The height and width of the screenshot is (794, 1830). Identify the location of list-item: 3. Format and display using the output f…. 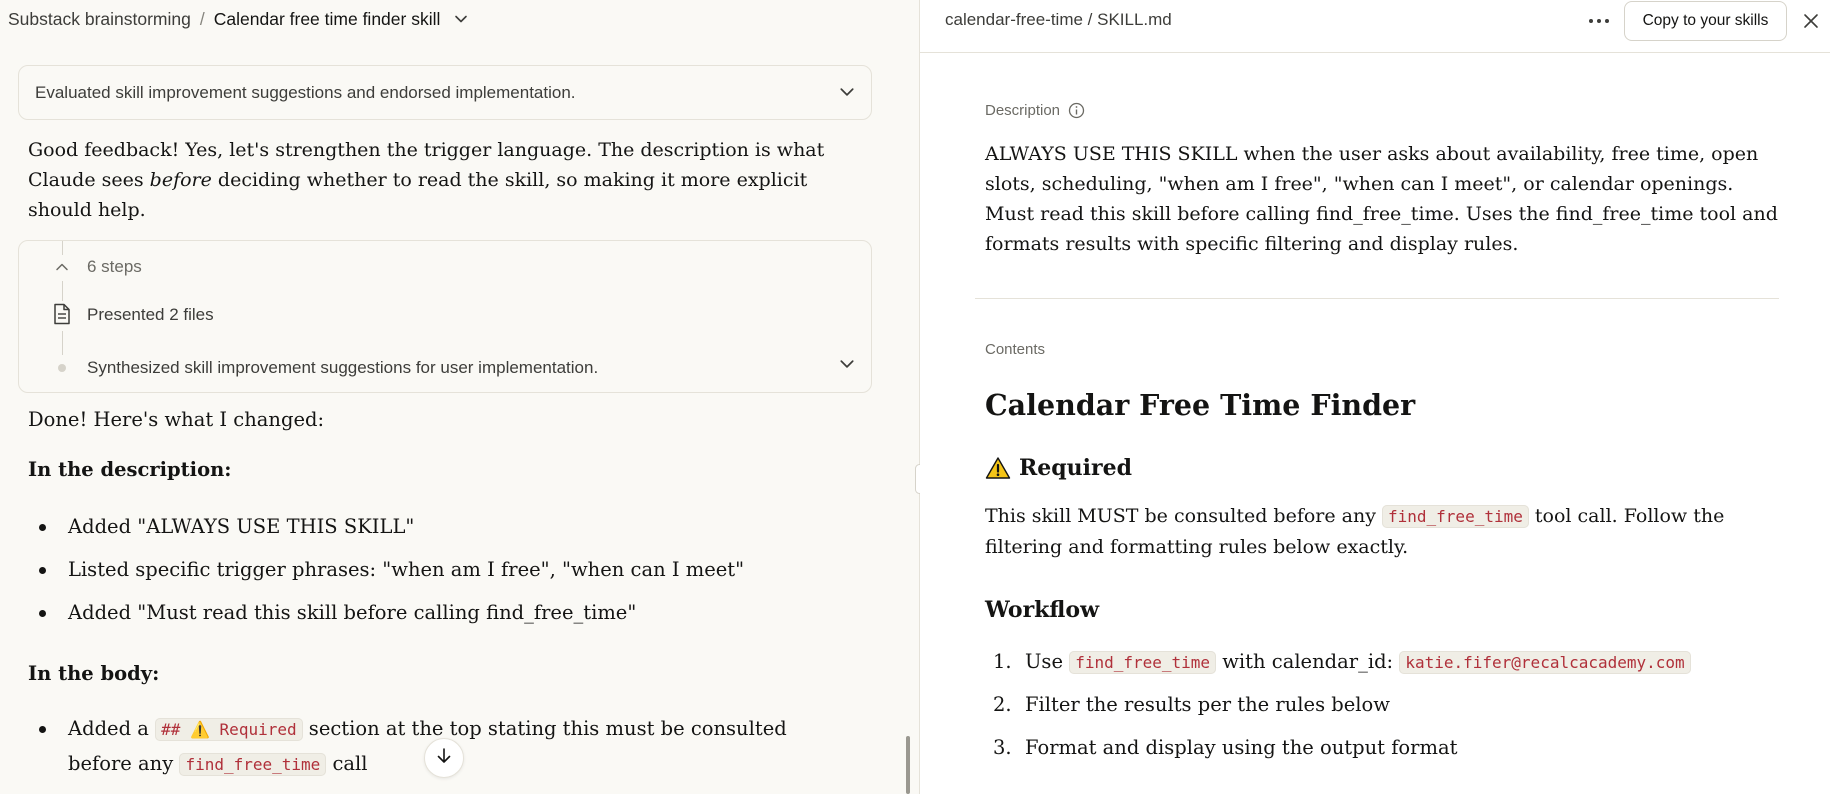
(1338, 752).